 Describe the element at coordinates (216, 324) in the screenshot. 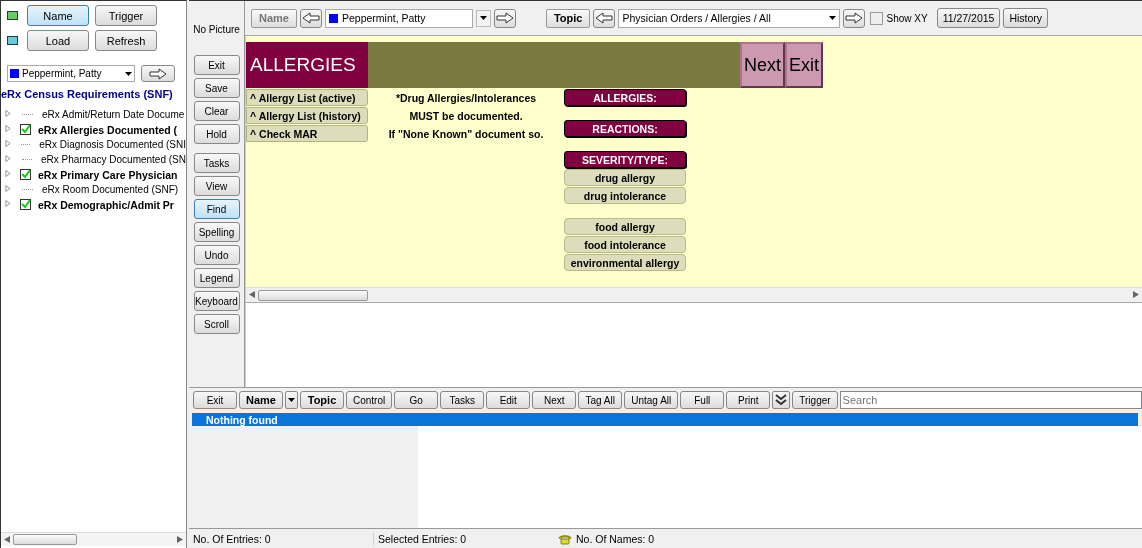

I see `side-button: Scroll` at that location.